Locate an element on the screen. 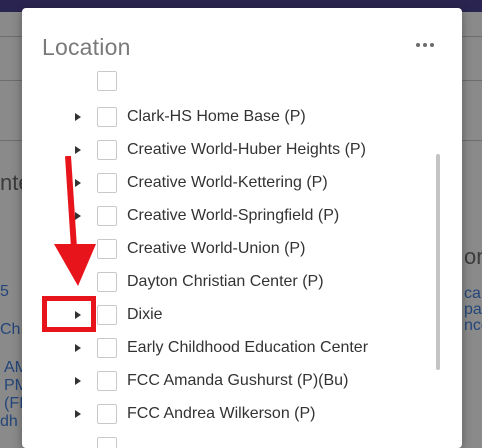 The width and height of the screenshot is (482, 448). list-item: FCC Amanda Gushurst (P)(Bu) is located at coordinates (232, 380).